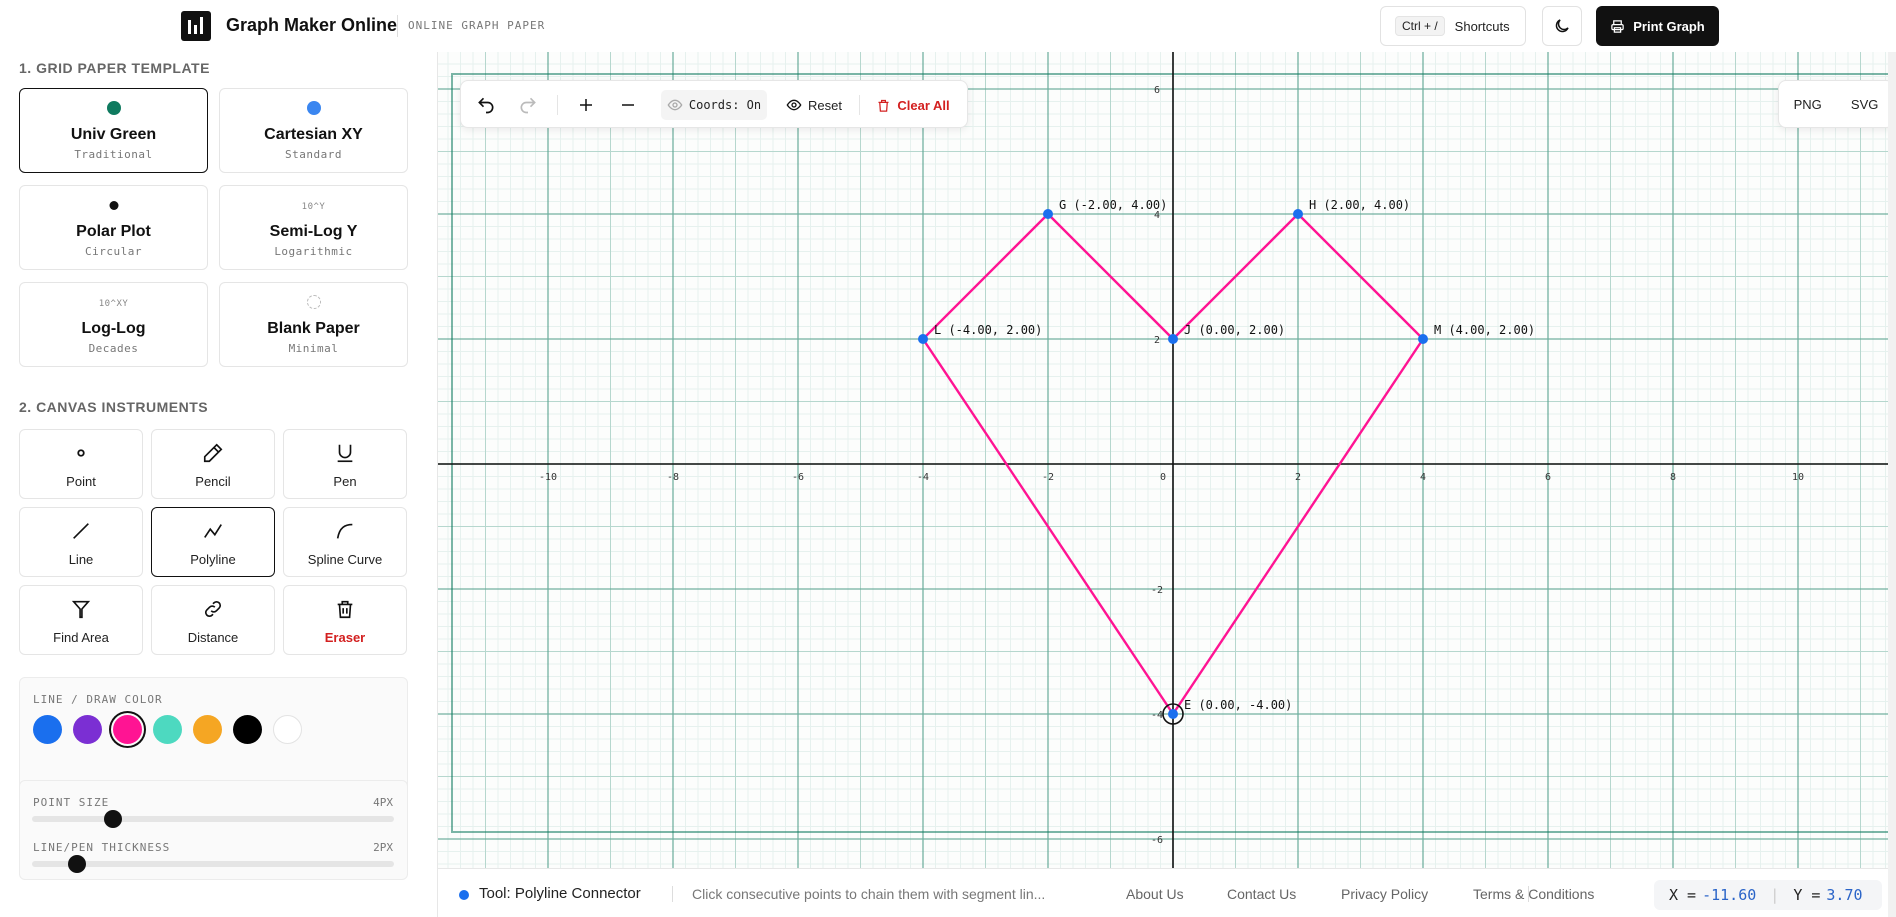  What do you see at coordinates (528, 105) in the screenshot?
I see `redo-button` at bounding box center [528, 105].